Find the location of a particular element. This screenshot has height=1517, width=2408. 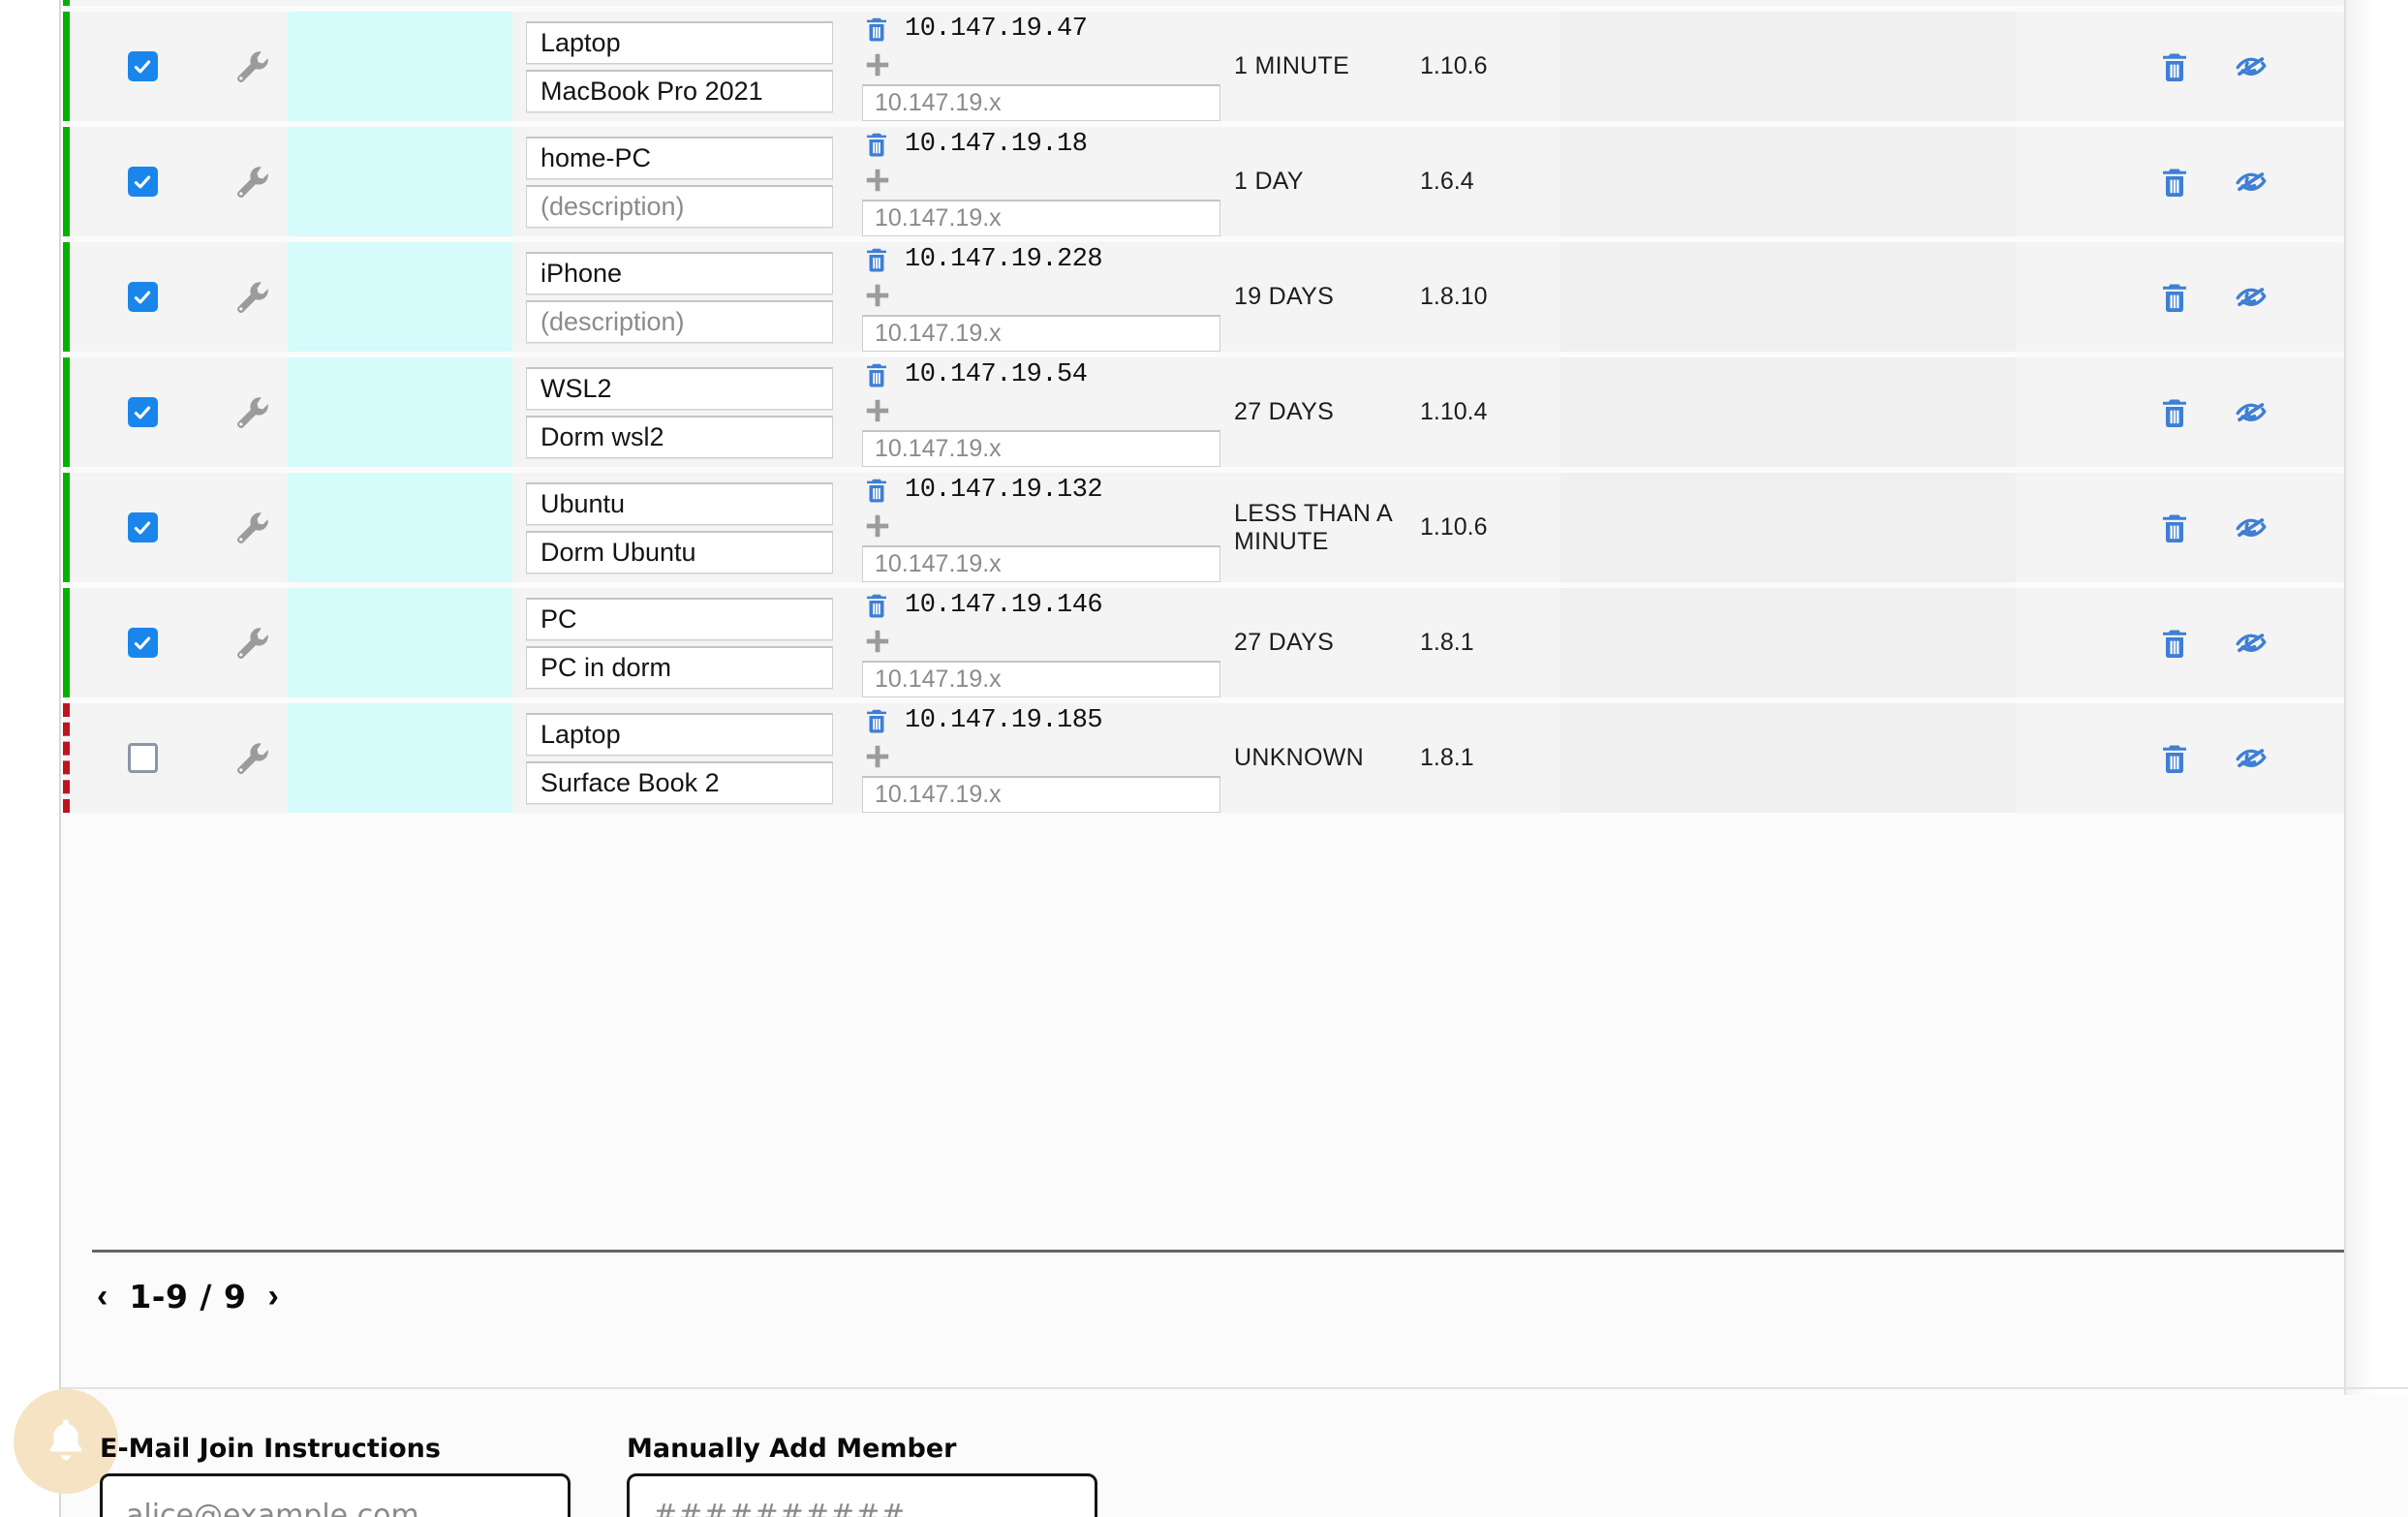

row-ip-assigned: 10.147.19.146 is located at coordinates (1048, 605).